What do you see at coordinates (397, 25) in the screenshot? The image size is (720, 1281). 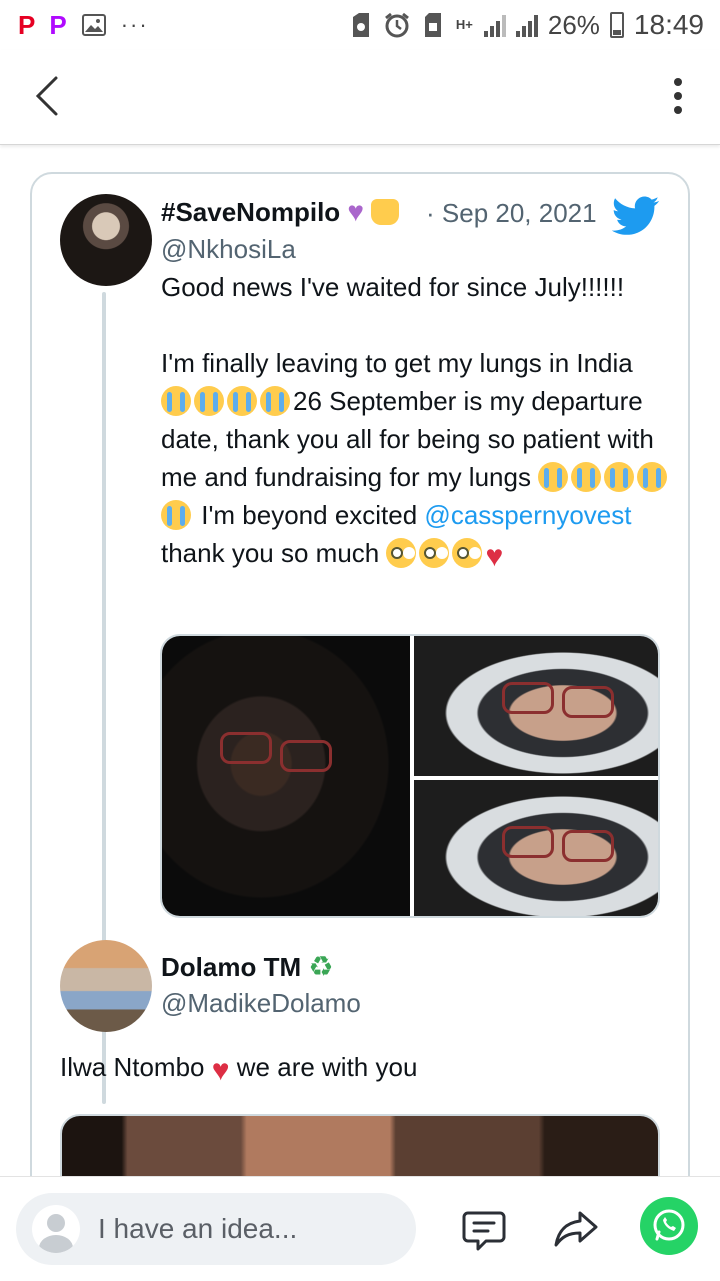 I see `alarm-icon` at bounding box center [397, 25].